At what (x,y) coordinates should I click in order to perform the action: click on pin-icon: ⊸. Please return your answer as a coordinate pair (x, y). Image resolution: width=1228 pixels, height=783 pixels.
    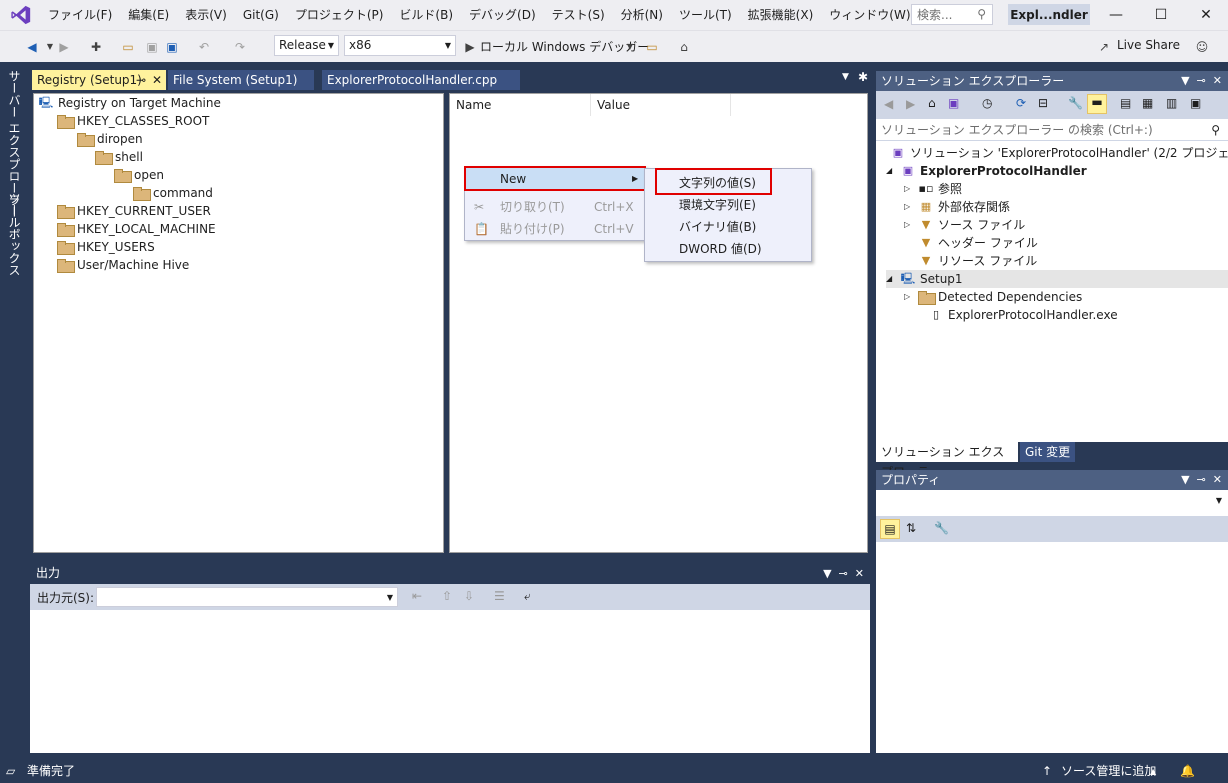
    Looking at the image, I should click on (141, 80).